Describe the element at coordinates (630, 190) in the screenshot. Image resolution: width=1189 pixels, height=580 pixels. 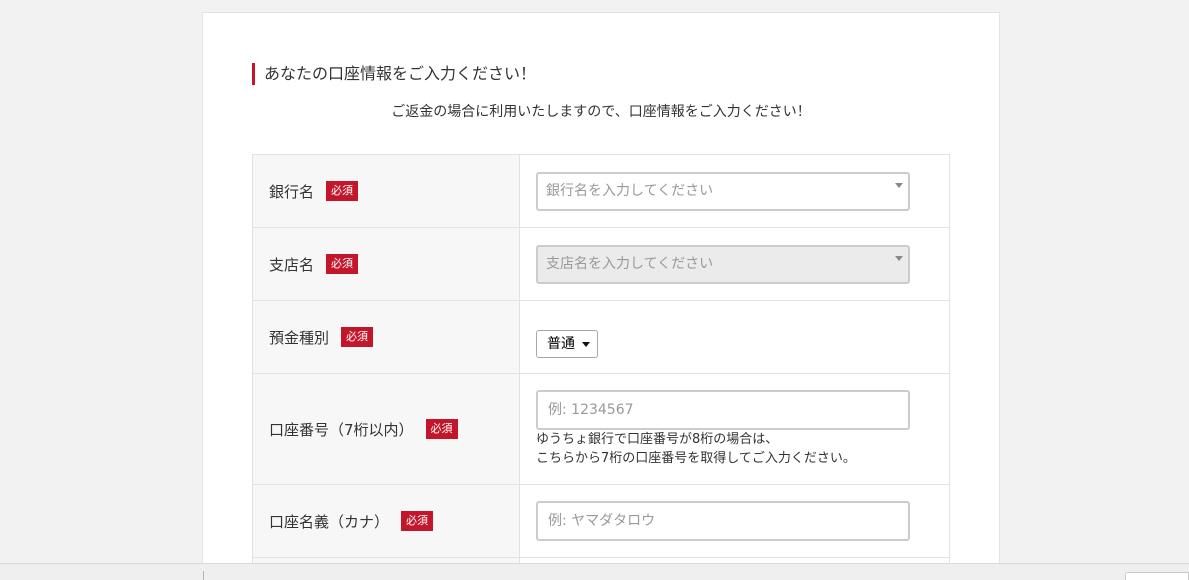
I see `bank-name-placeholder: 銀行名を入力してください` at that location.